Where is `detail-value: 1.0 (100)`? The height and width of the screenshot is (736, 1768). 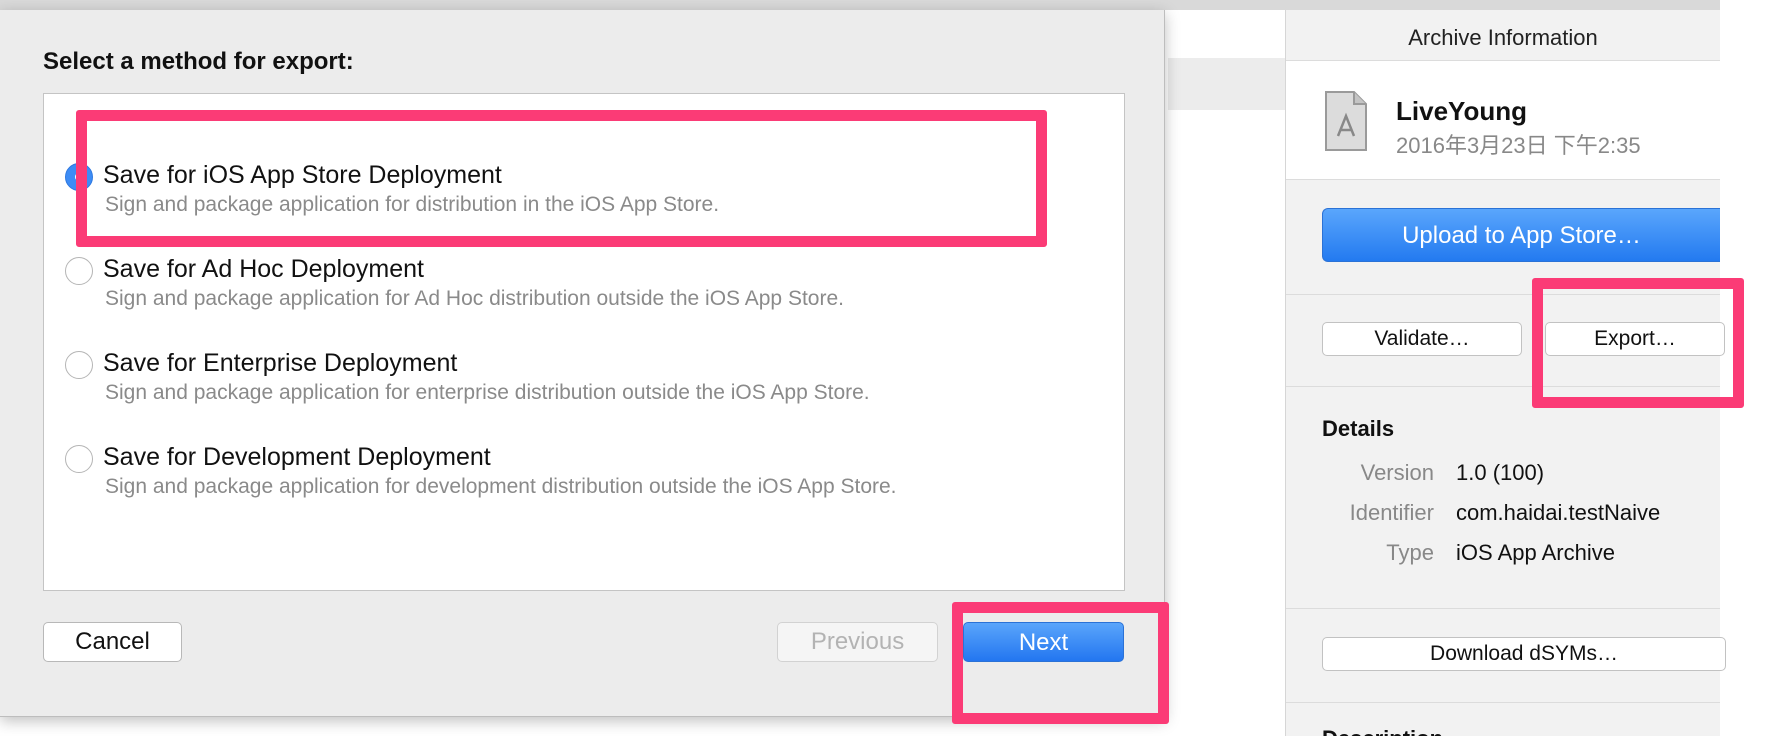 detail-value: 1.0 (100) is located at coordinates (1500, 472).